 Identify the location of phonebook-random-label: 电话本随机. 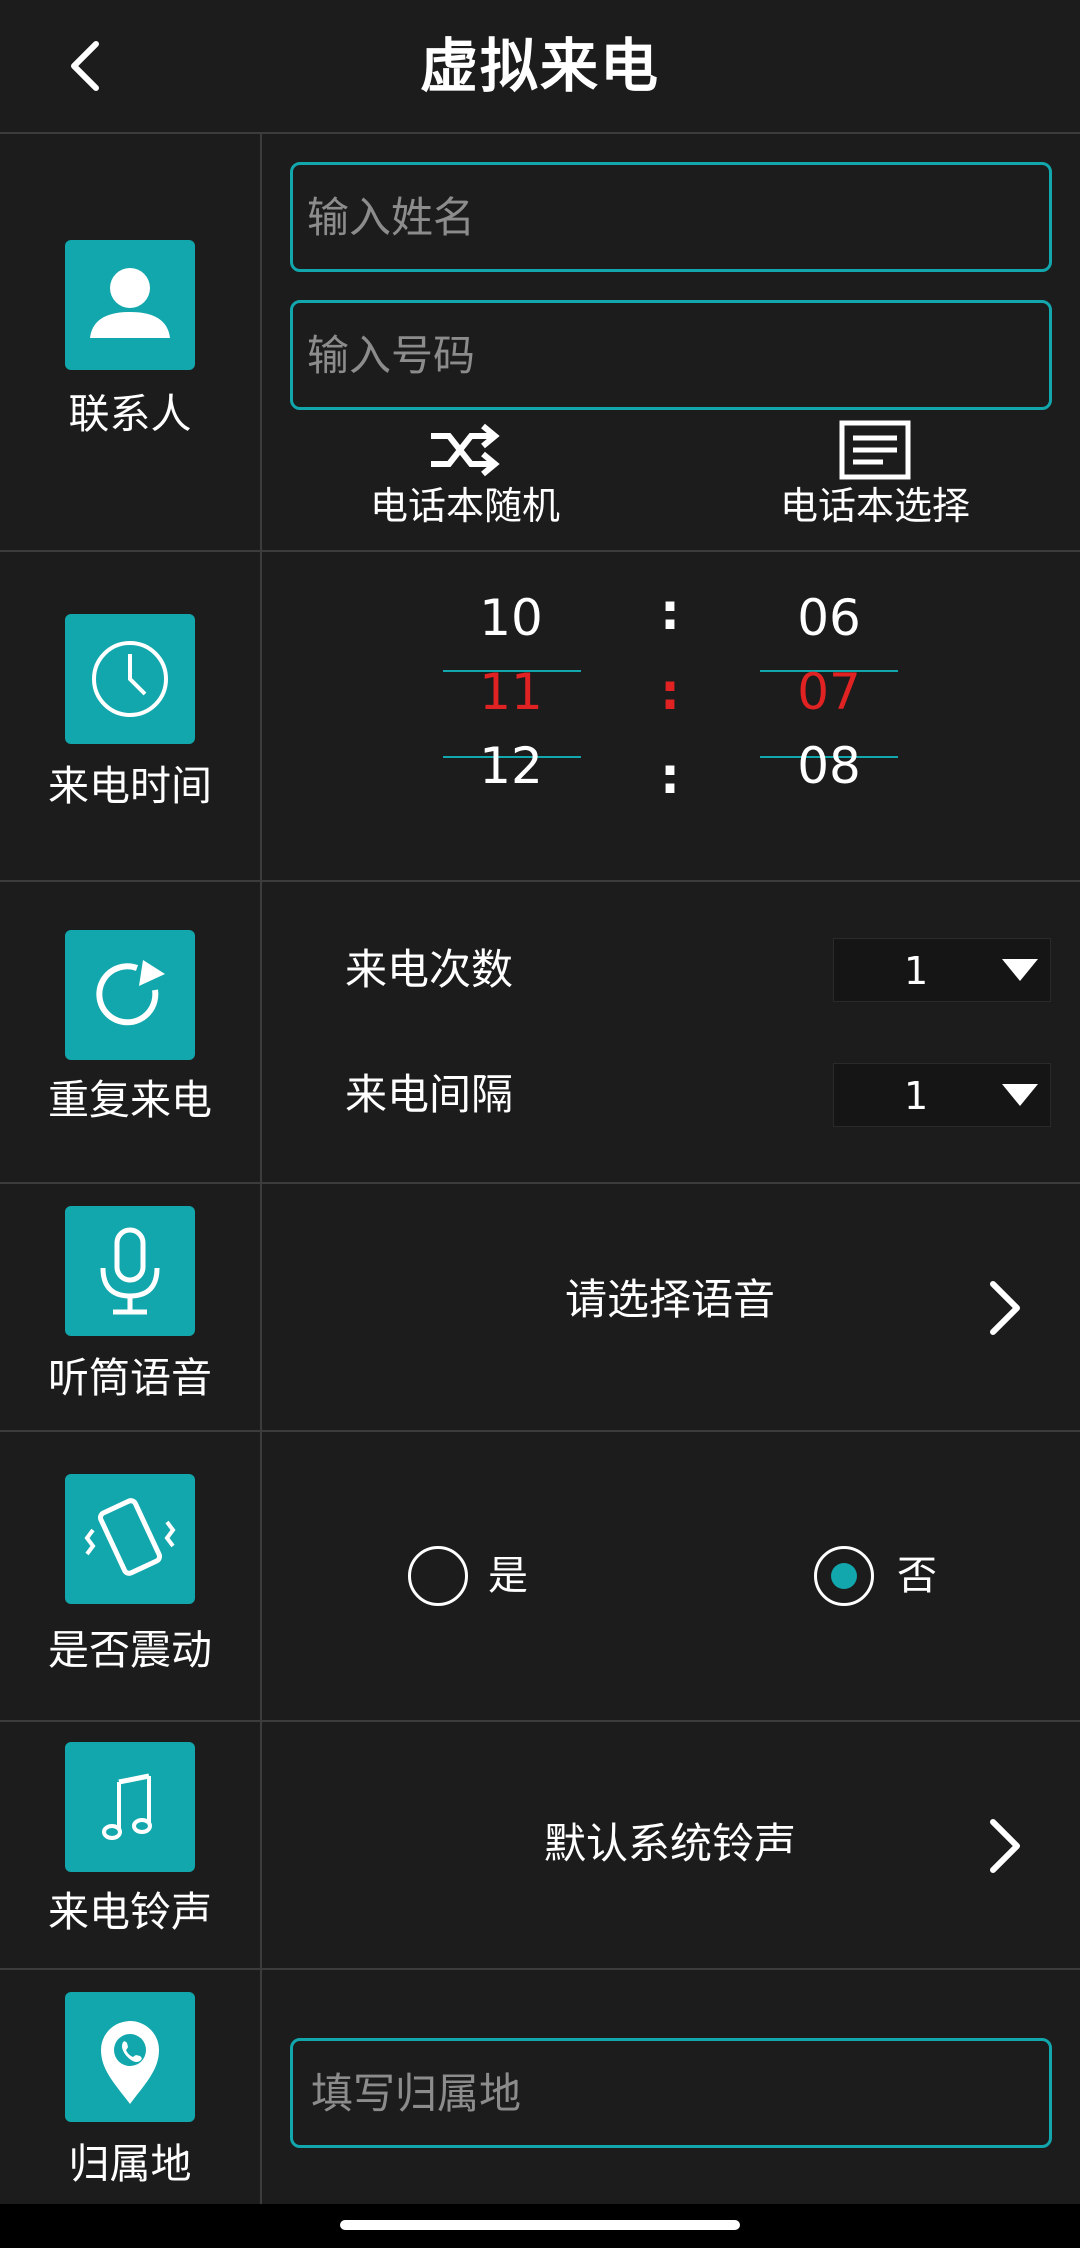
(464, 506).